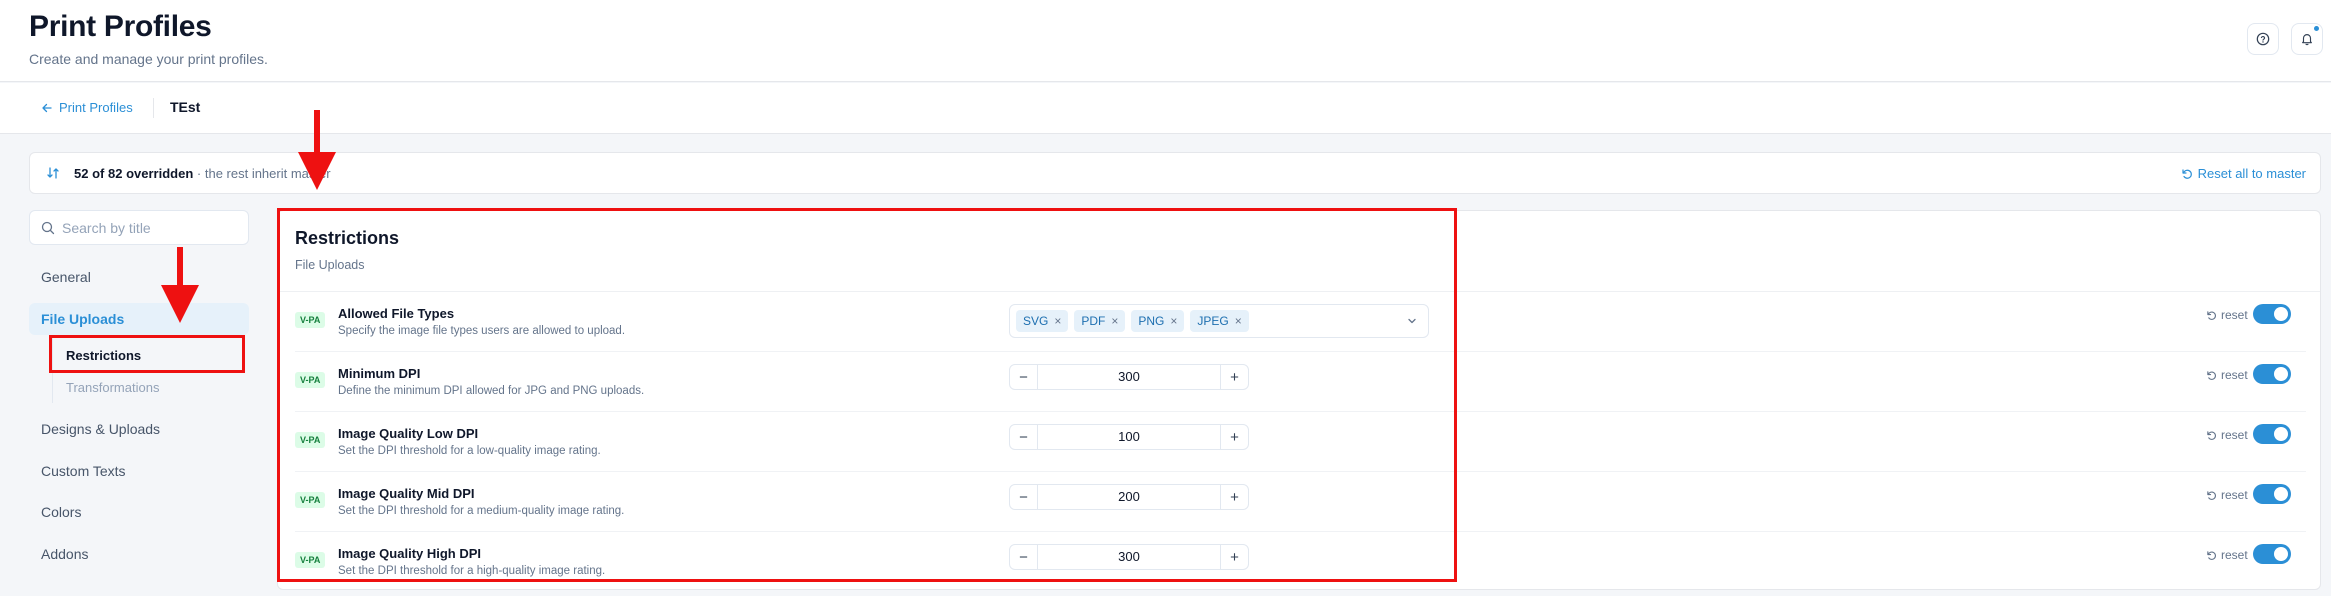 This screenshot has width=2331, height=596. What do you see at coordinates (406, 493) in the screenshot?
I see `setting-title: Image Quality Mid DPI` at bounding box center [406, 493].